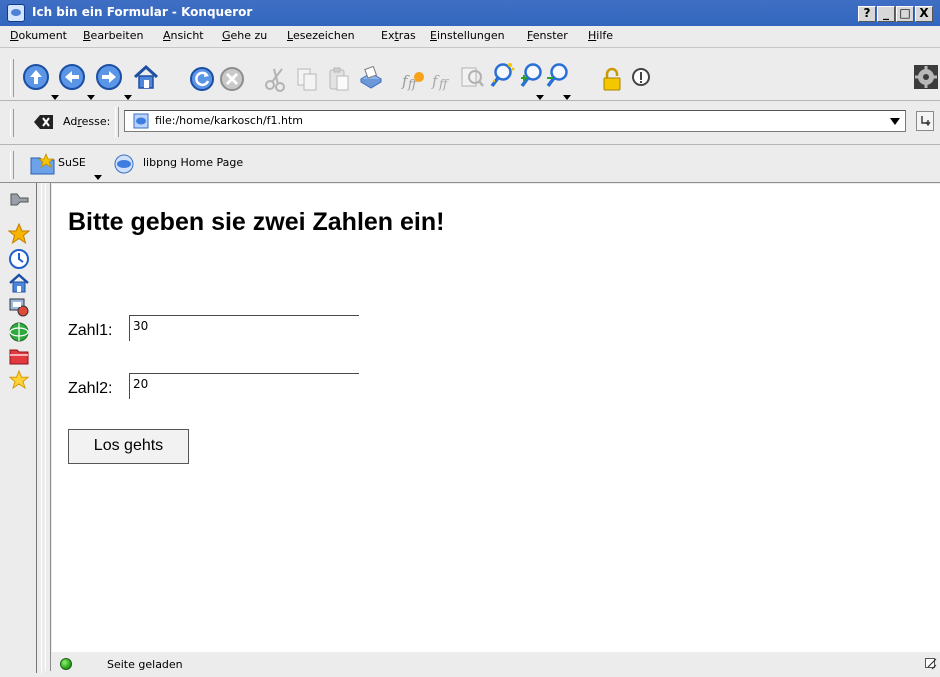  What do you see at coordinates (321, 35) in the screenshot?
I see `menu-lesezeichen: Lesezeichen` at bounding box center [321, 35].